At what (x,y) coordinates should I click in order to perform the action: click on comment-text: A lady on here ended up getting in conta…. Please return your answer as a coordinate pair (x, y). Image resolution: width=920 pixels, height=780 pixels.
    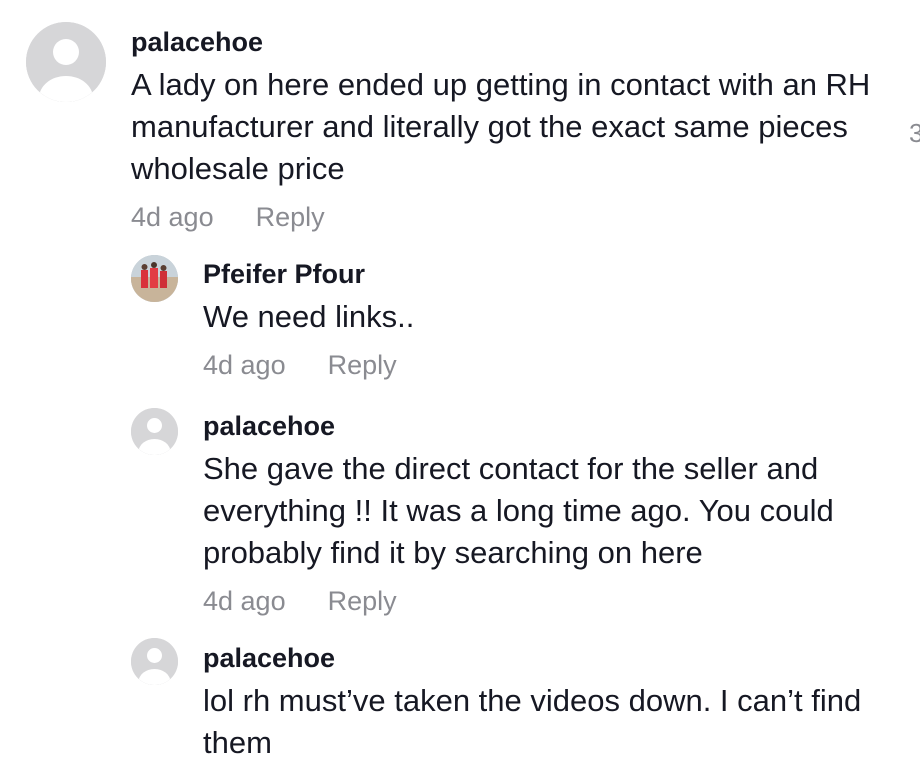
    Looking at the image, I should click on (501, 126).